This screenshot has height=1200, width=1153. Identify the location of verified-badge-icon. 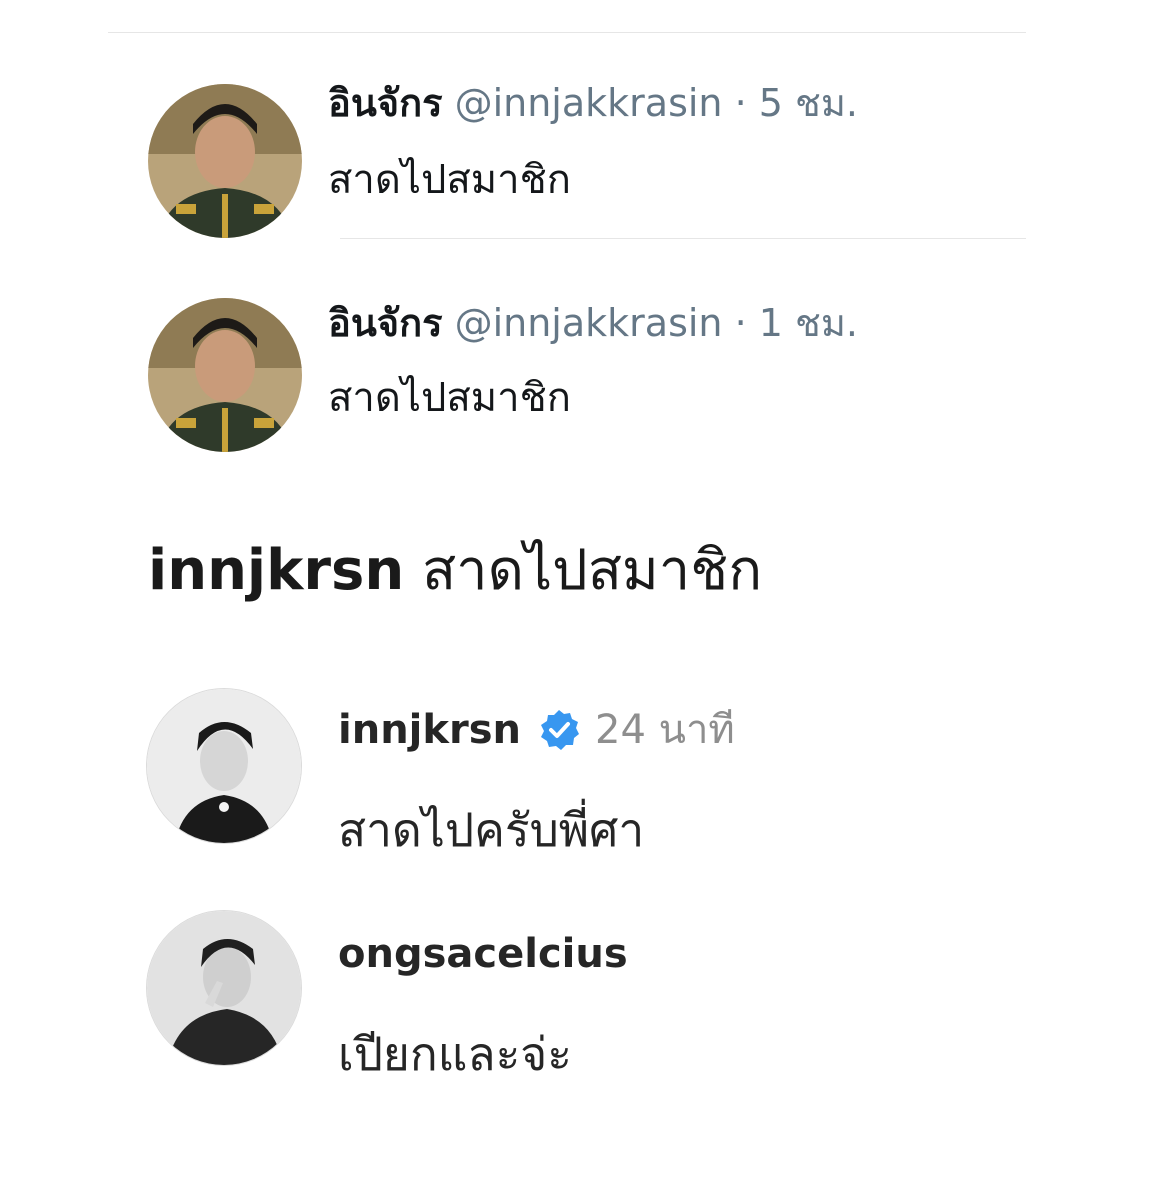
(559, 730).